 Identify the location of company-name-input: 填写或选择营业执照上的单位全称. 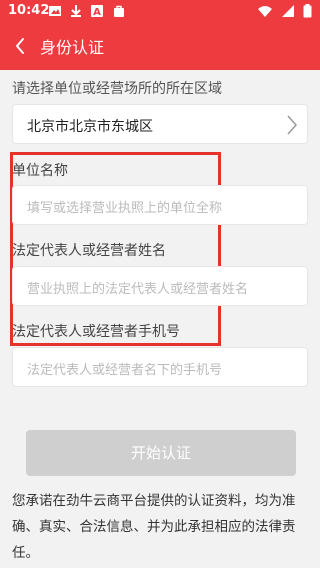
(160, 205).